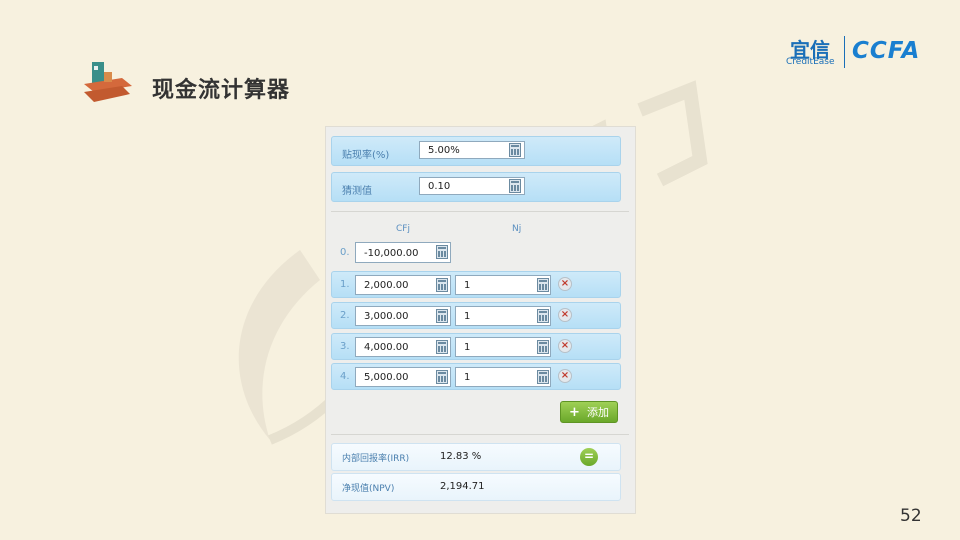 The height and width of the screenshot is (540, 960). I want to click on row-index: 3., so click(345, 346).